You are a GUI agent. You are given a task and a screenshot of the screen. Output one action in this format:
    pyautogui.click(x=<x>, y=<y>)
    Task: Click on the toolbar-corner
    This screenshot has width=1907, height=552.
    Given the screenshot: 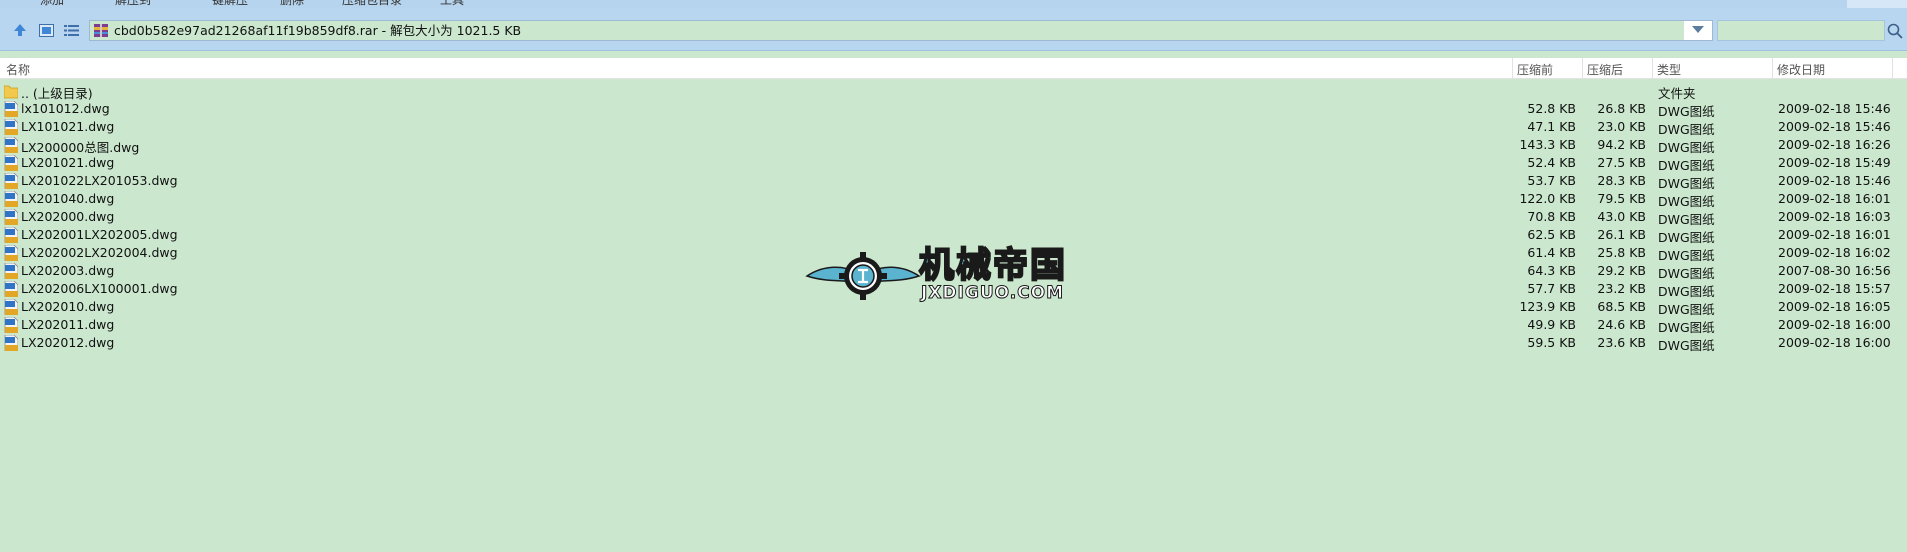 What is the action you would take?
    pyautogui.click(x=1877, y=4)
    